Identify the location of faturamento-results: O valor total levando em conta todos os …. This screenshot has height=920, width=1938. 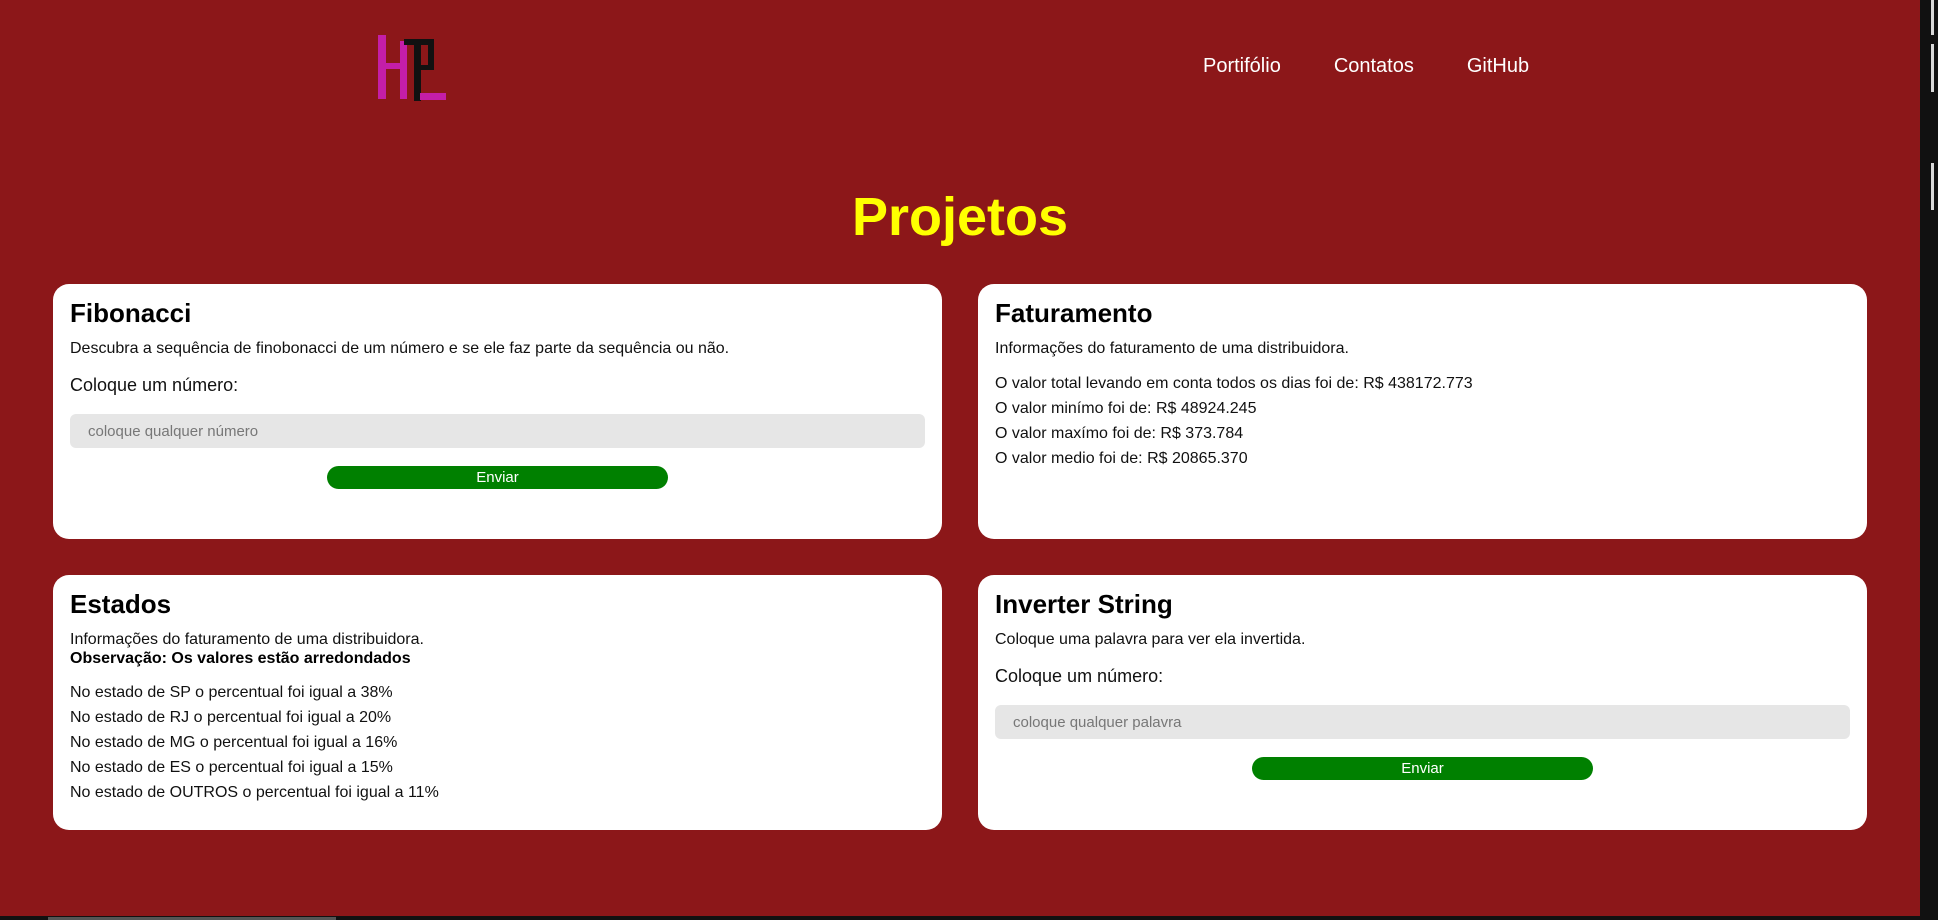
(1422, 421).